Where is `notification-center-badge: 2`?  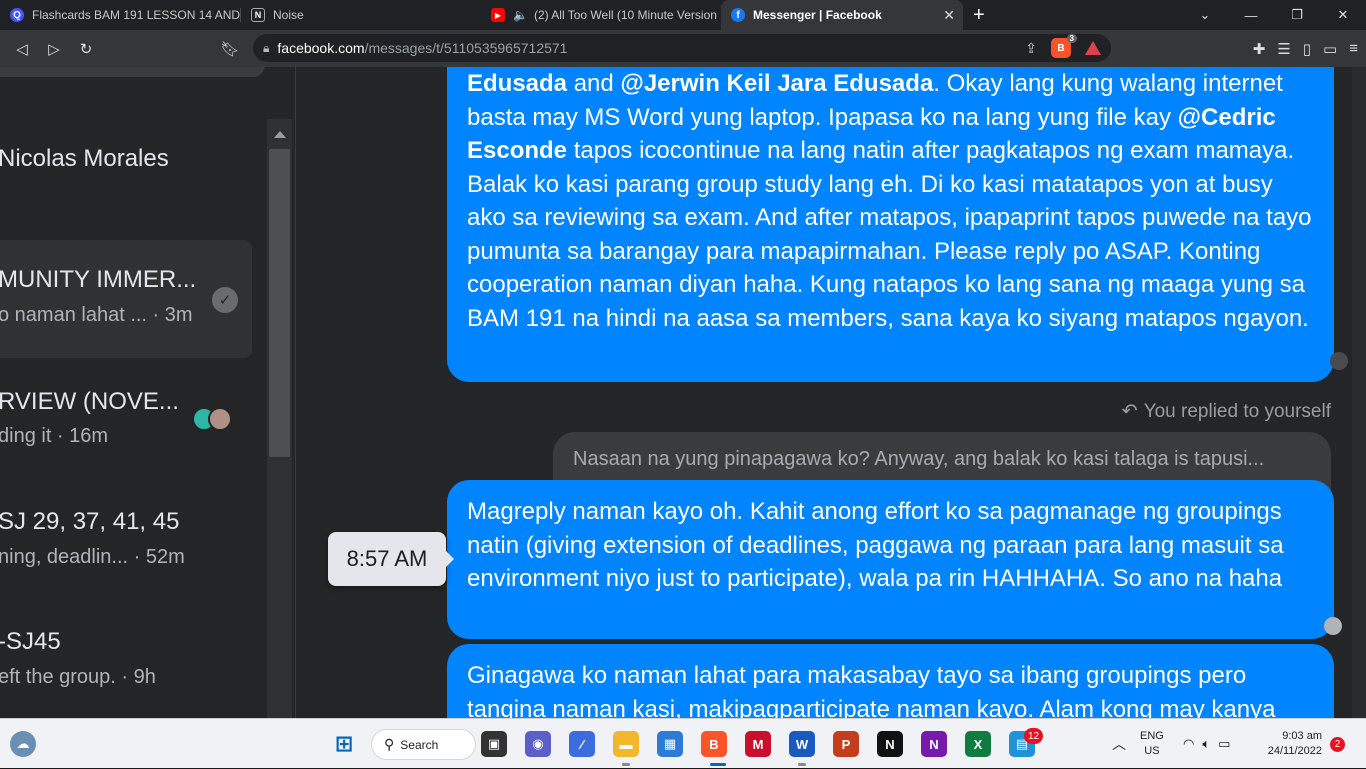 notification-center-badge: 2 is located at coordinates (1337, 744).